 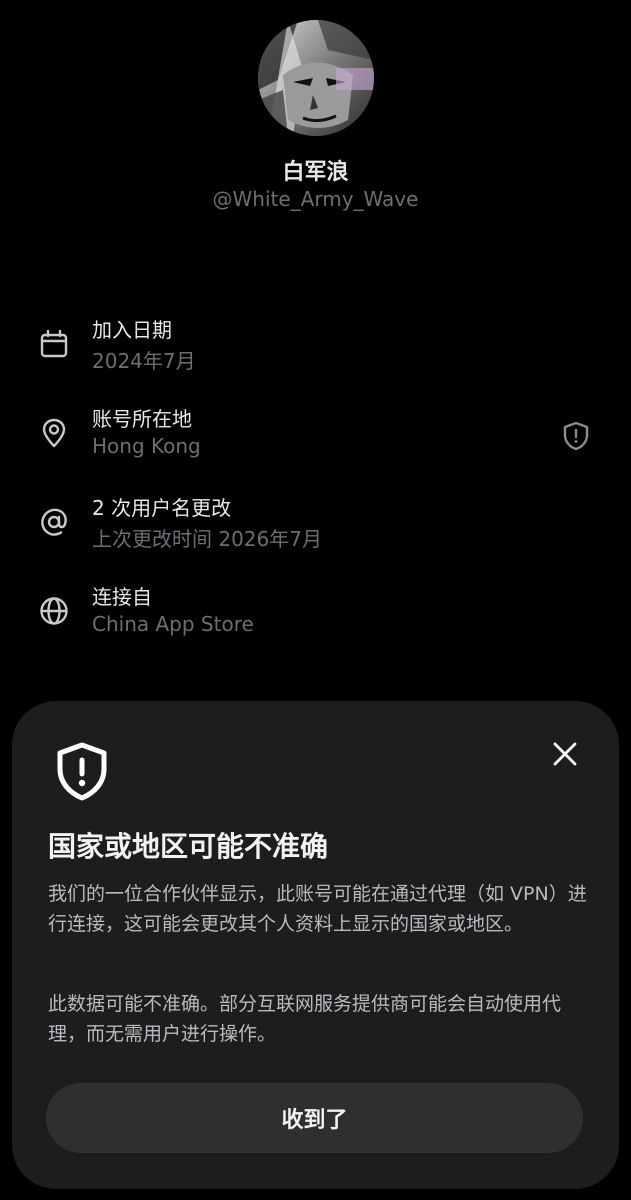 What do you see at coordinates (315, 199) in the screenshot?
I see `username-handle: @White_Army_Wave` at bounding box center [315, 199].